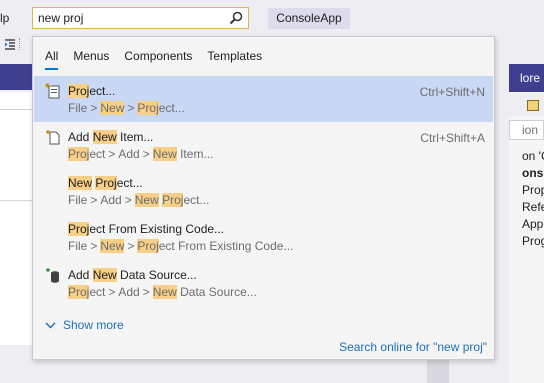 The image size is (544, 383). Describe the element at coordinates (128, 18) in the screenshot. I see `search-input` at that location.